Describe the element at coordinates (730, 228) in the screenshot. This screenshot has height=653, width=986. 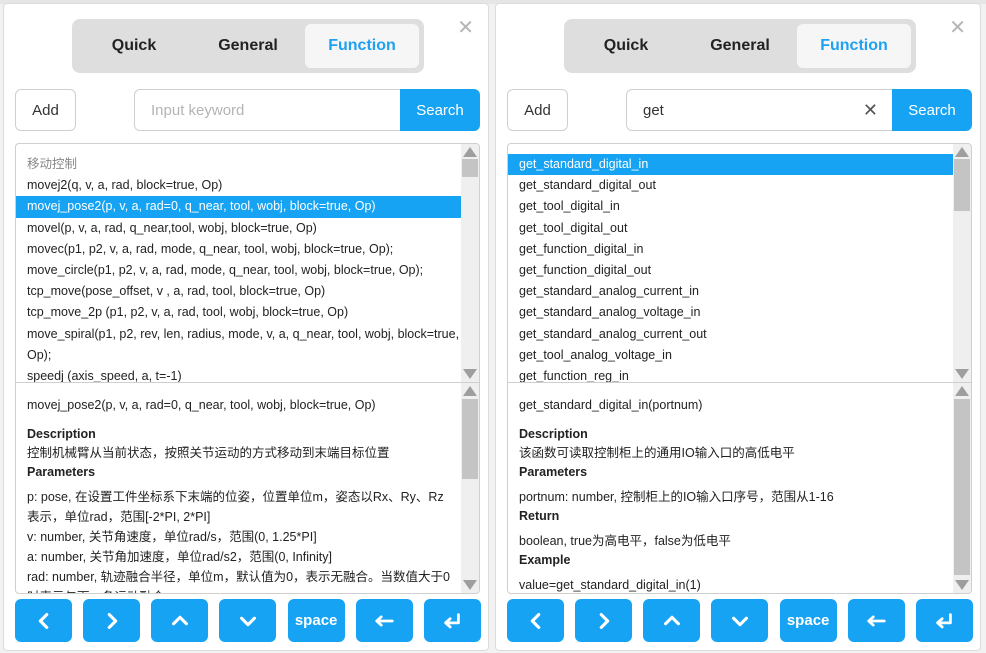
I see `list-item: get_tool_digital_out` at that location.